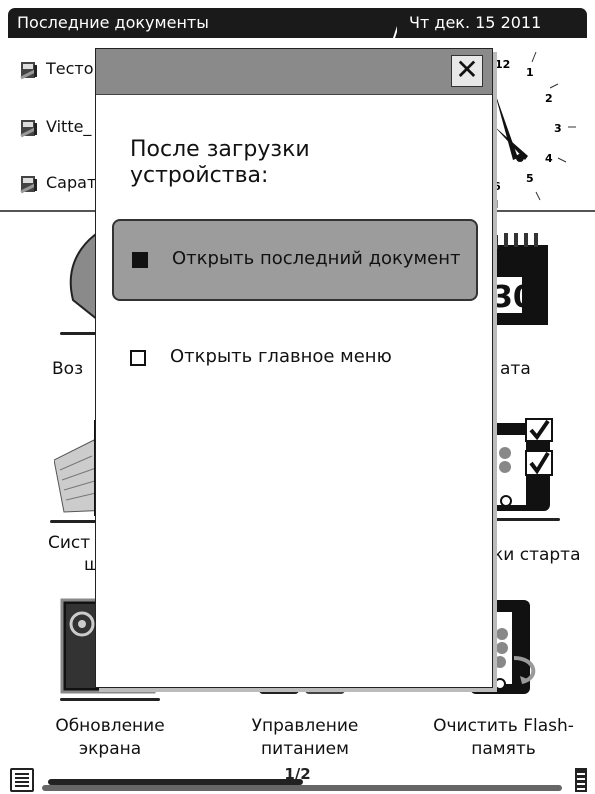 The height and width of the screenshot is (794, 595). What do you see at coordinates (138, 358) in the screenshot?
I see `checkbox-unchecked-icon` at bounding box center [138, 358].